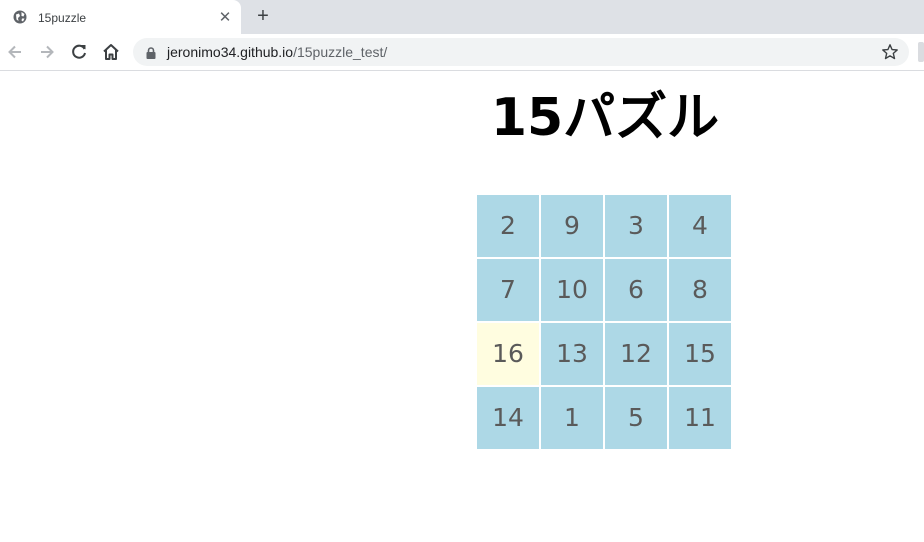  What do you see at coordinates (636, 354) in the screenshot?
I see `puzzle-tile: 12` at bounding box center [636, 354].